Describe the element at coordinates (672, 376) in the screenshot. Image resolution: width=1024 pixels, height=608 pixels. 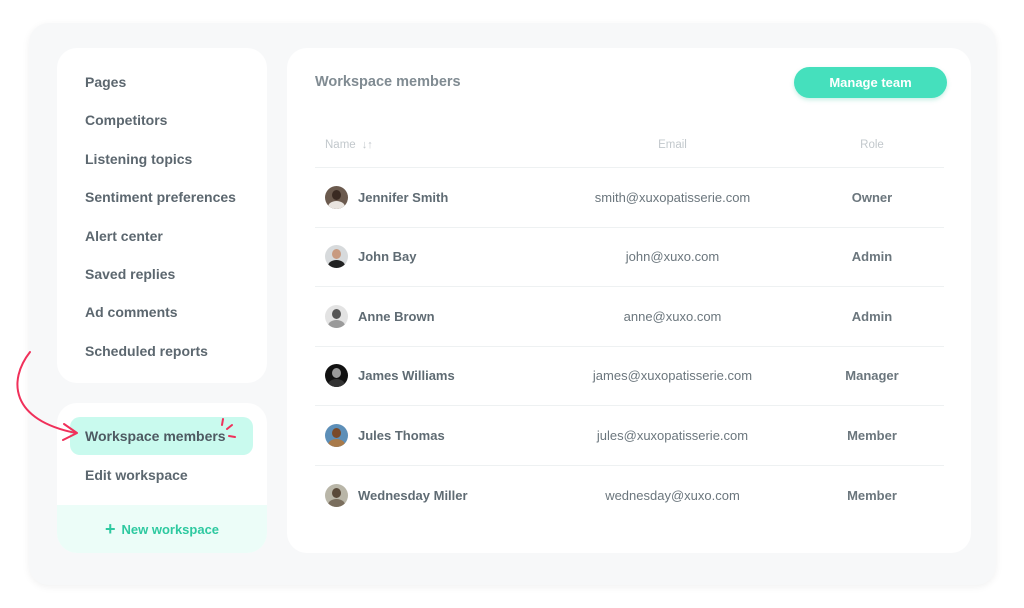
I see `member-email: james@xuxopatisserie.com` at that location.